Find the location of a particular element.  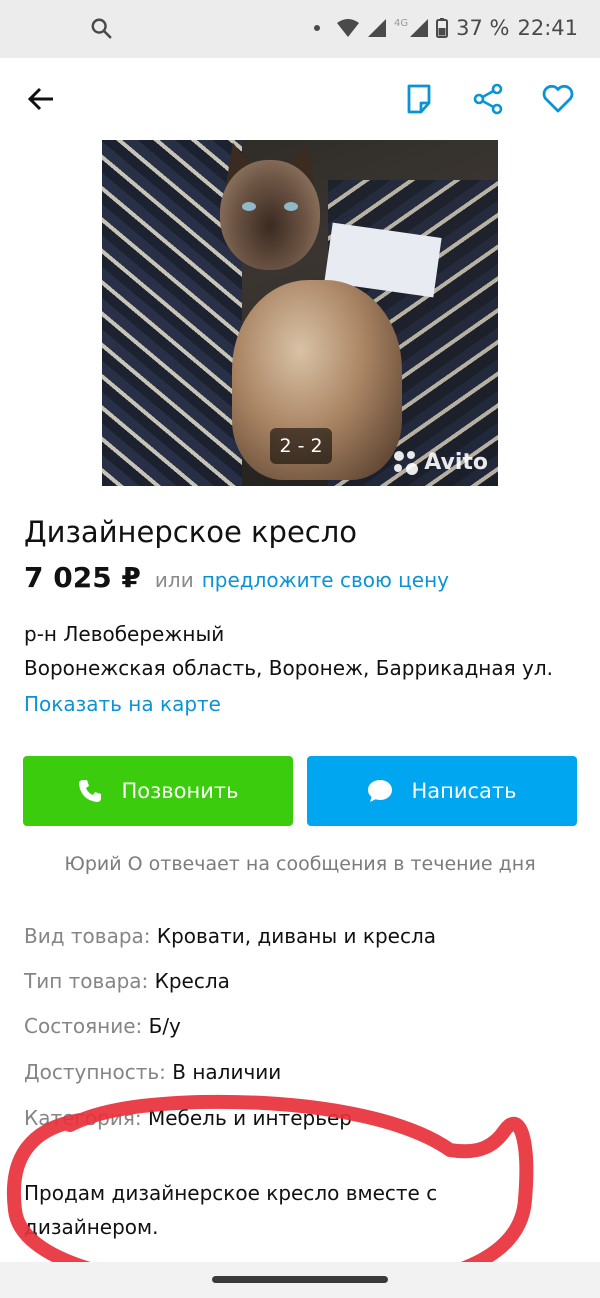

network-type: 4G is located at coordinates (401, 23).